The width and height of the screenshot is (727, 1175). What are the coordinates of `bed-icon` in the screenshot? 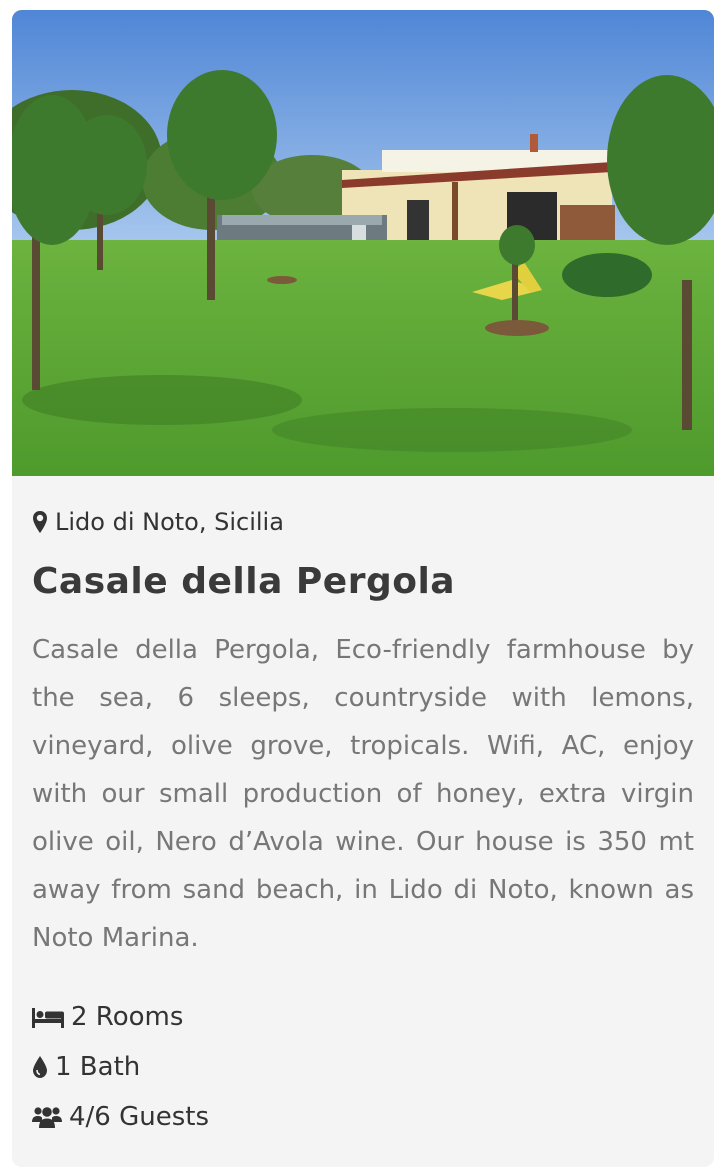 It's located at (48, 1017).